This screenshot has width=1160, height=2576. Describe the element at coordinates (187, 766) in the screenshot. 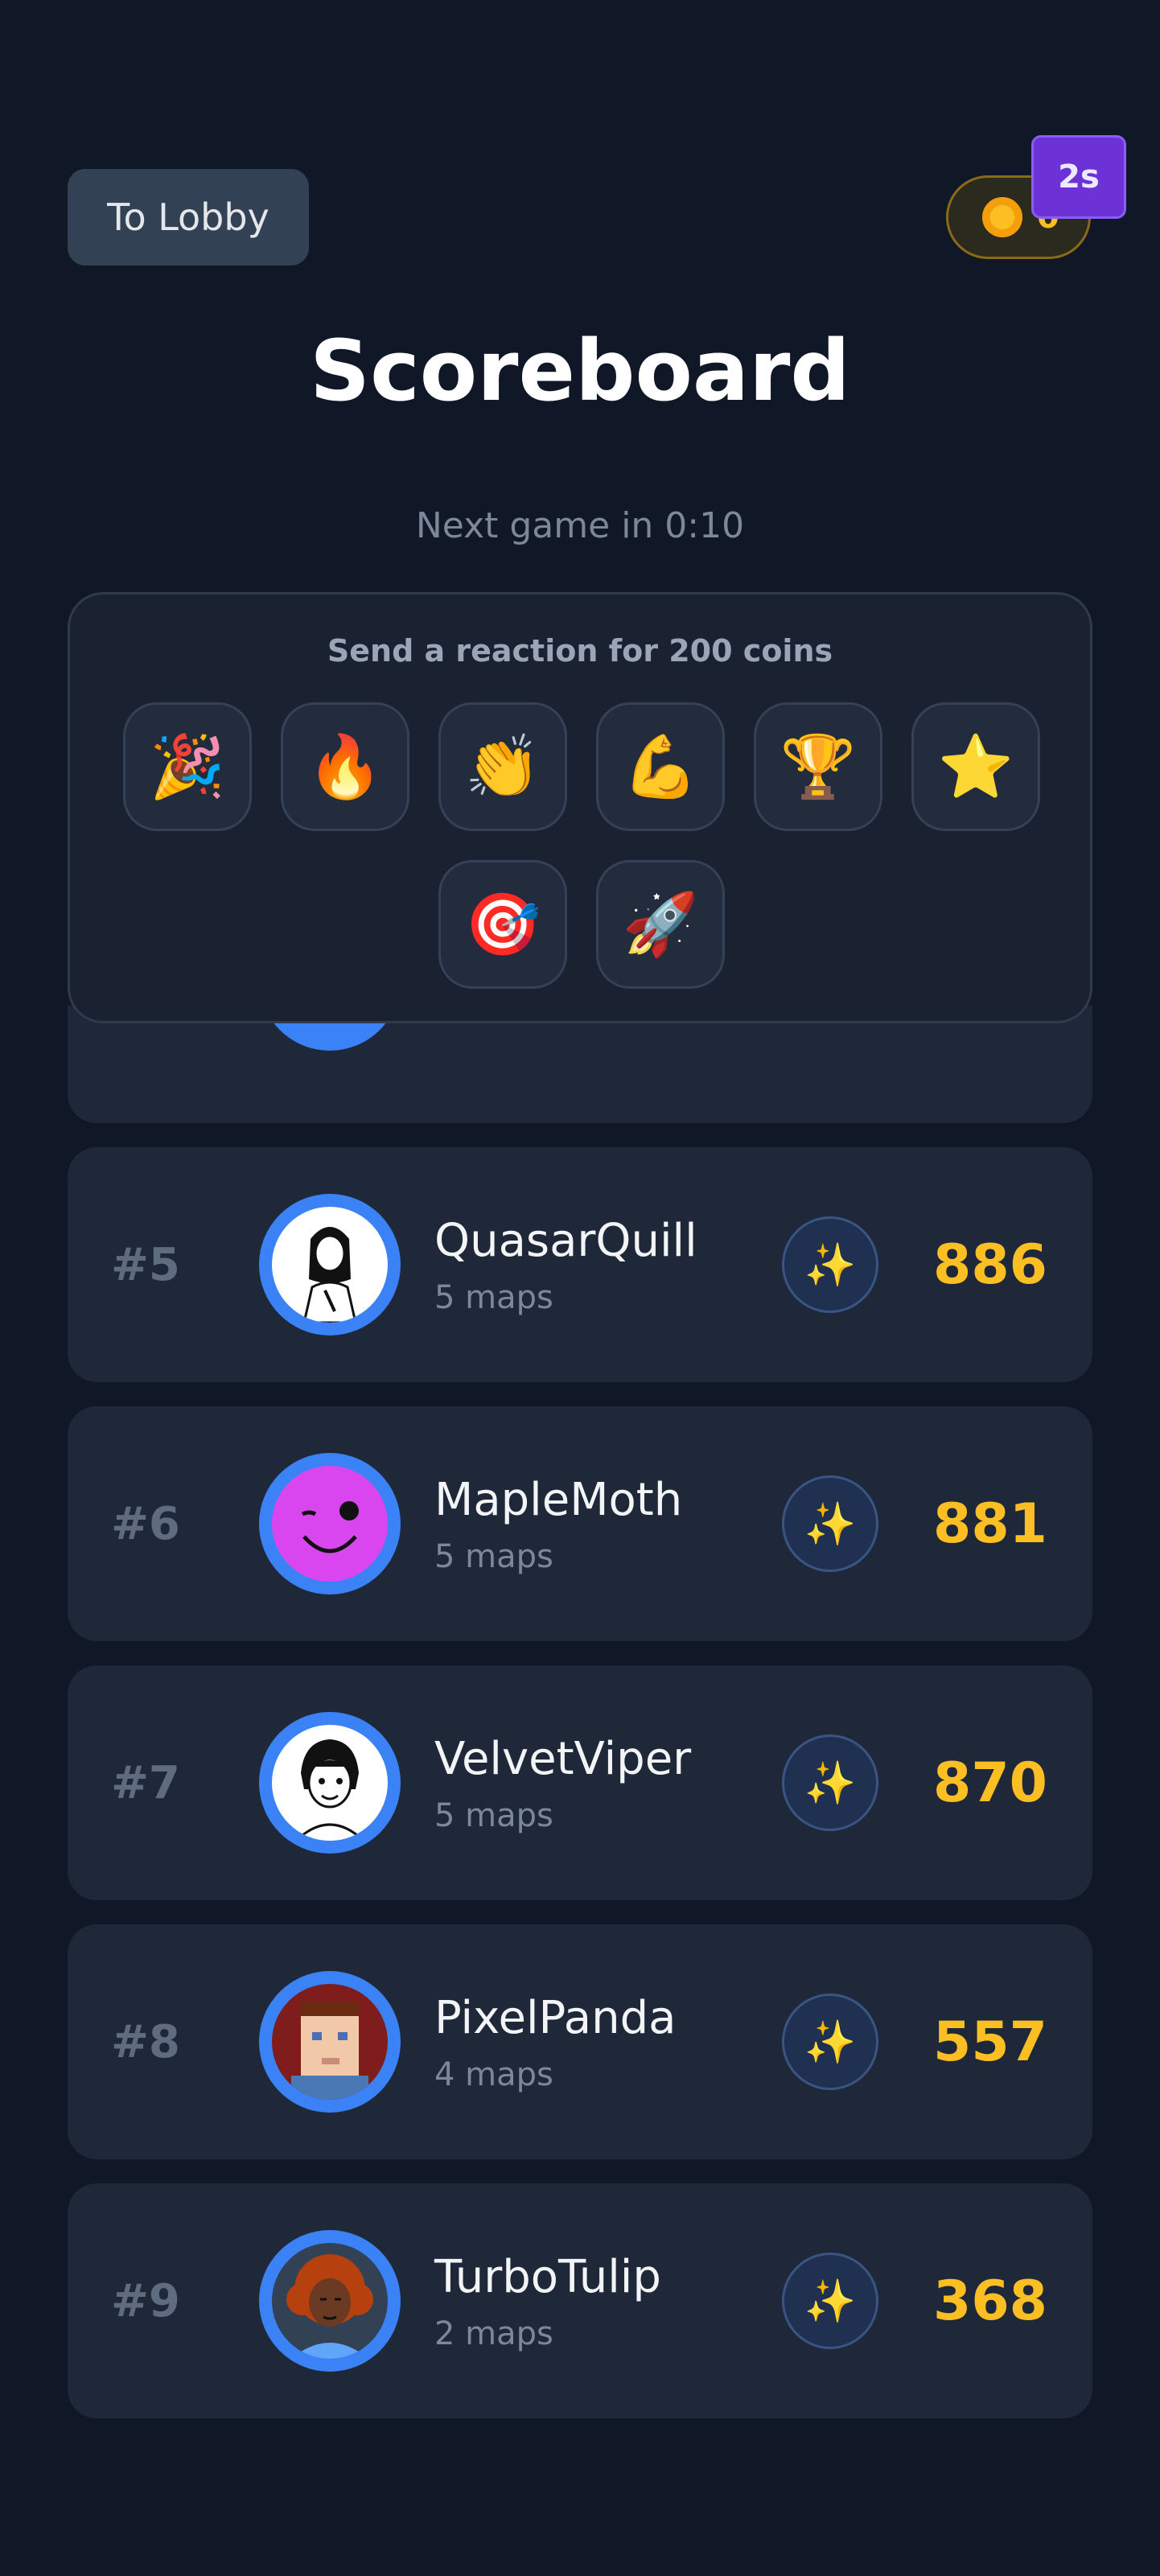

I see `reaction-party-button: 🎉` at that location.